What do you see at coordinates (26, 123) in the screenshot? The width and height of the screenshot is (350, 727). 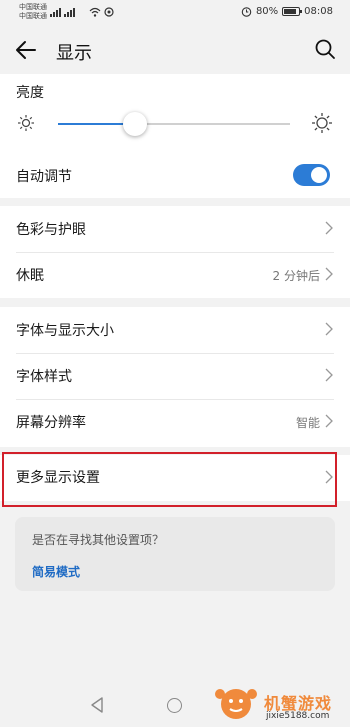 I see `brightness-low-icon` at bounding box center [26, 123].